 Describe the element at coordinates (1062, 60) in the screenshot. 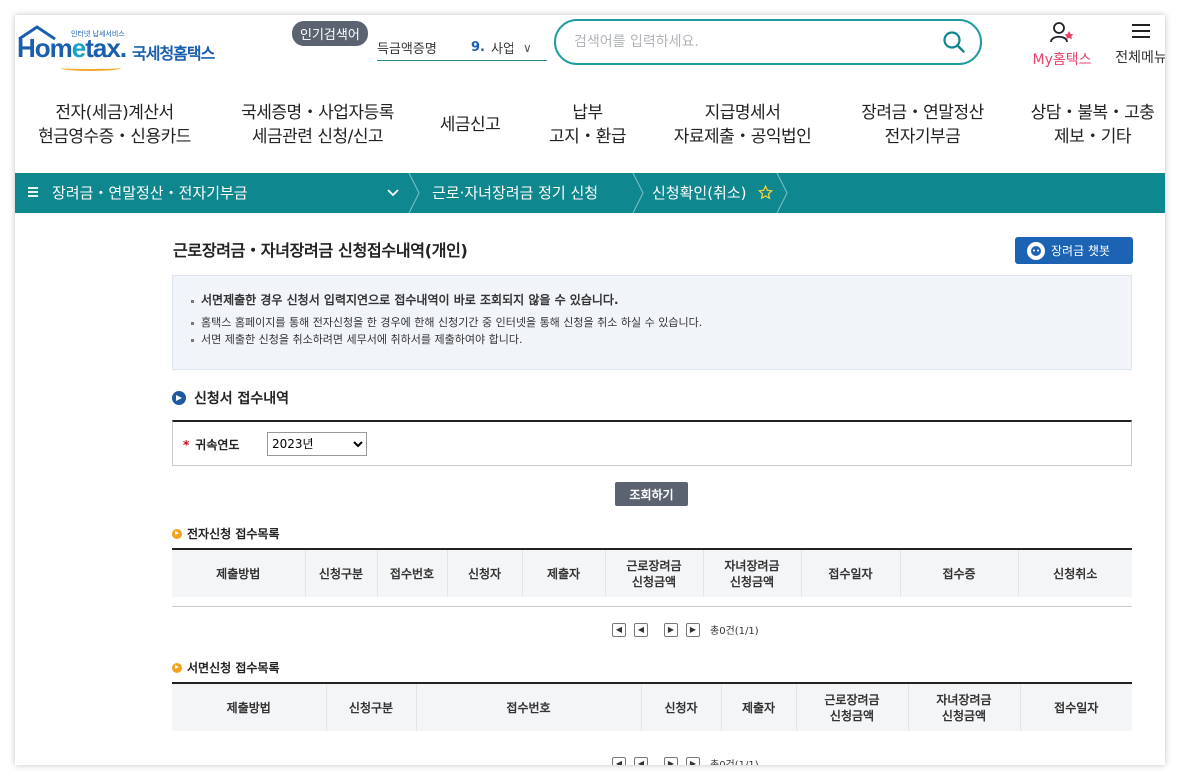

I see `my-hometax-label: My홈택스` at that location.